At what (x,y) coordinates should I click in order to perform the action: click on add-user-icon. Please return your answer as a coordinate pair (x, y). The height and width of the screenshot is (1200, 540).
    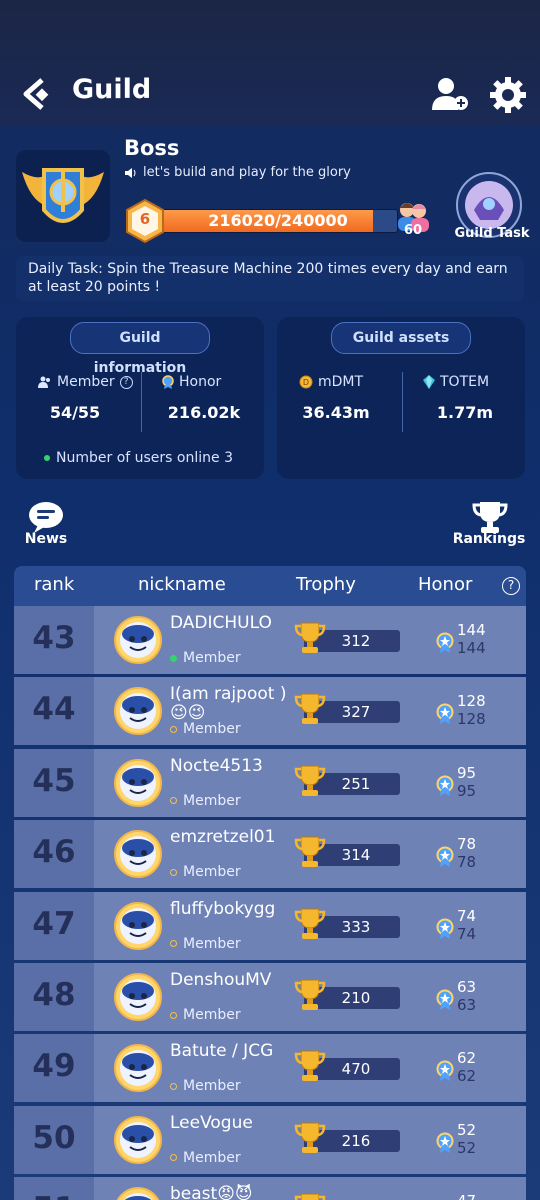
    Looking at the image, I should click on (450, 94).